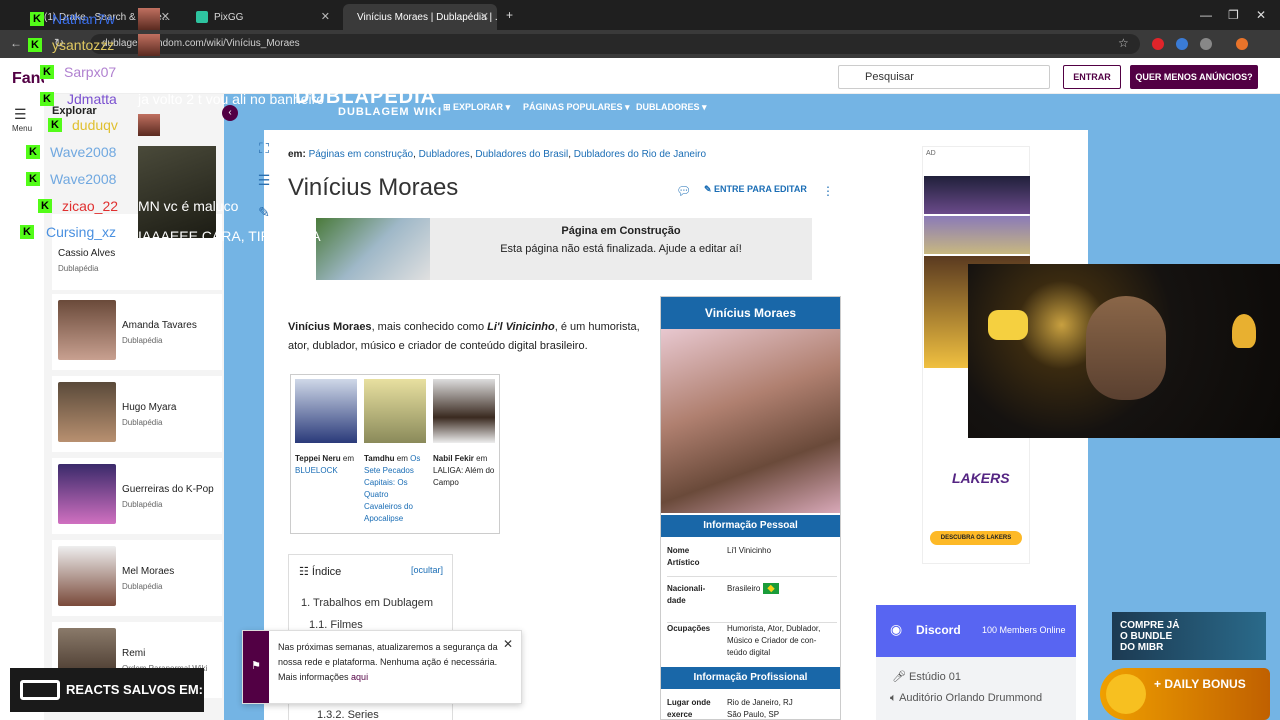 This screenshot has height=720, width=1280. What do you see at coordinates (671, 107) in the screenshot?
I see `nav-dubladores: DUBLADORES ▾` at bounding box center [671, 107].